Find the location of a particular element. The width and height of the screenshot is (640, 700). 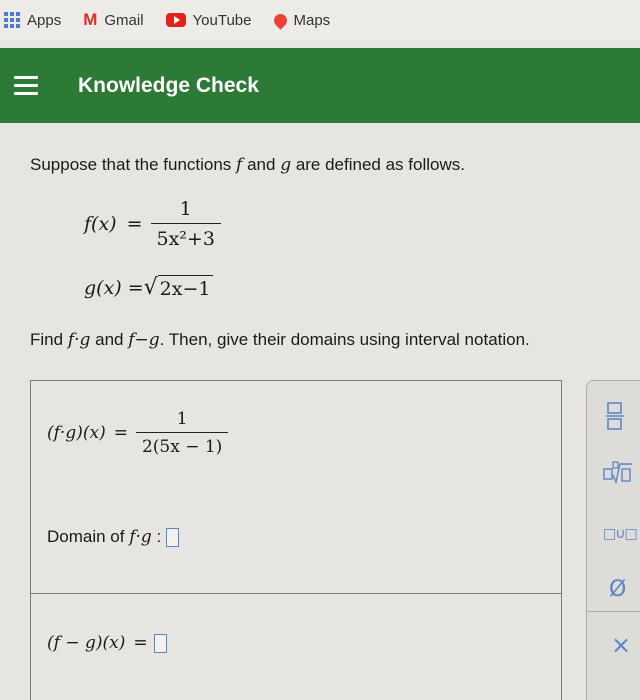

product-numerator: 1 is located at coordinates (182, 419).